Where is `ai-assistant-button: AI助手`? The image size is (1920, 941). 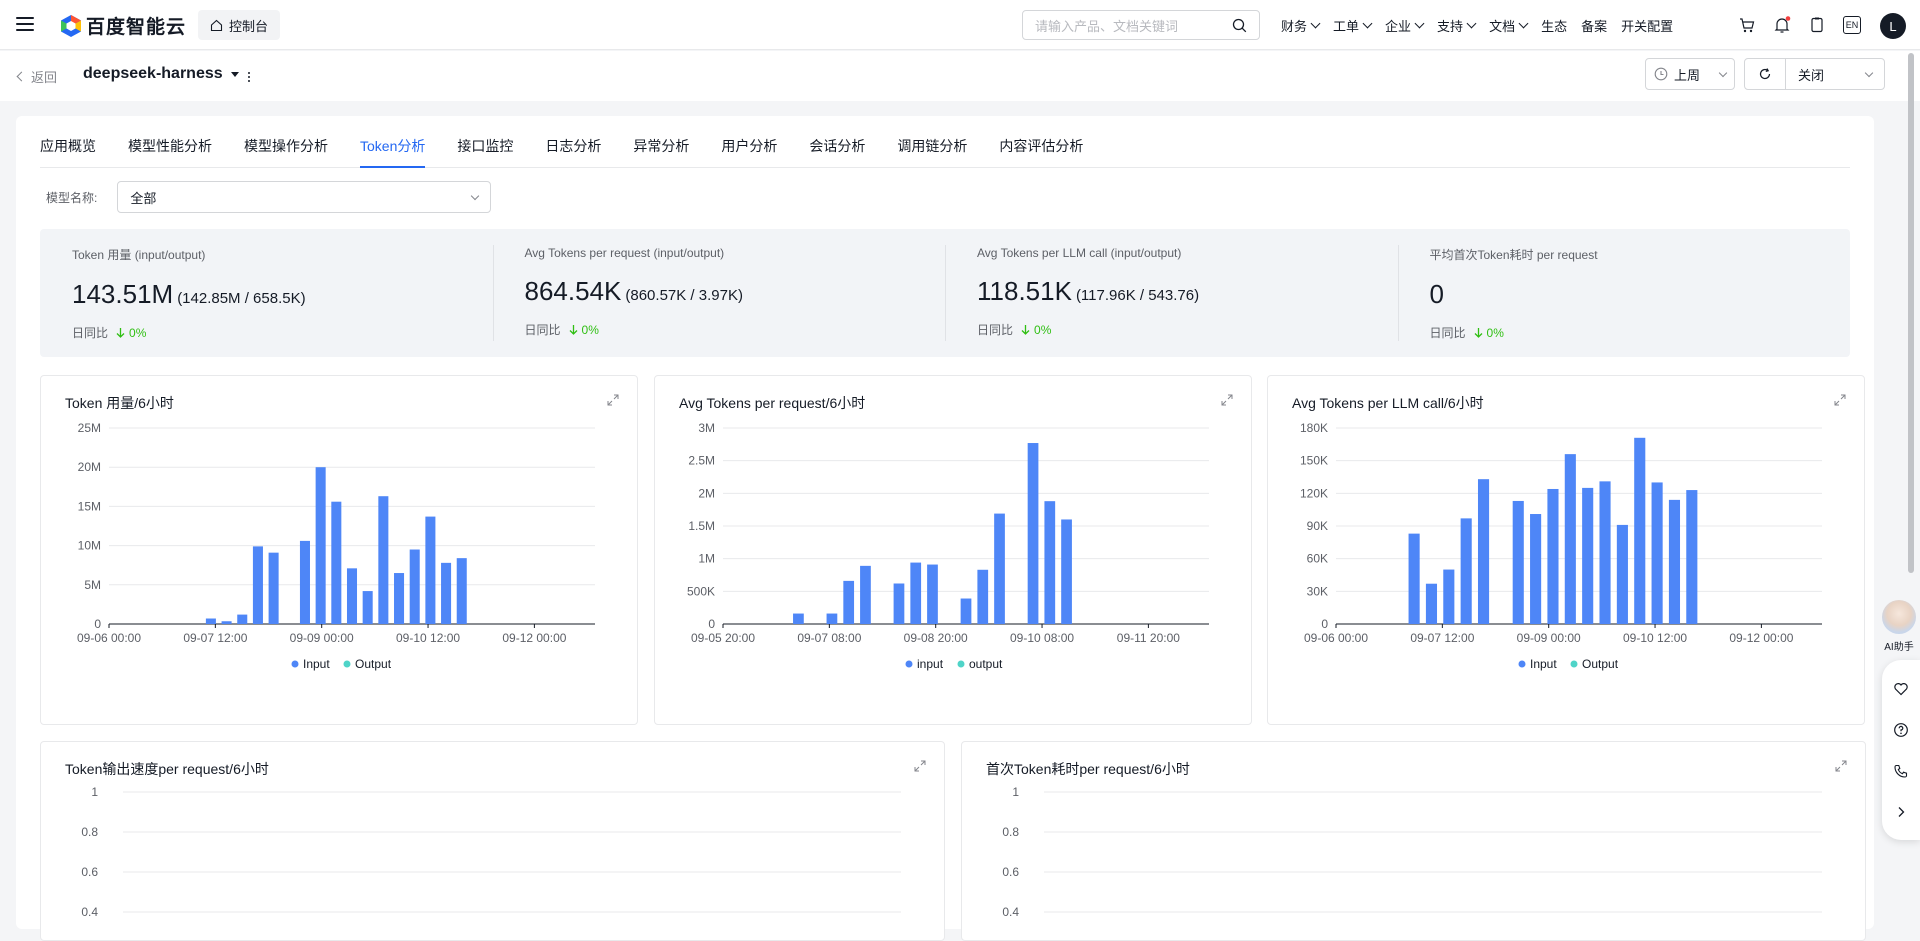 ai-assistant-button: AI助手 is located at coordinates (1899, 626).